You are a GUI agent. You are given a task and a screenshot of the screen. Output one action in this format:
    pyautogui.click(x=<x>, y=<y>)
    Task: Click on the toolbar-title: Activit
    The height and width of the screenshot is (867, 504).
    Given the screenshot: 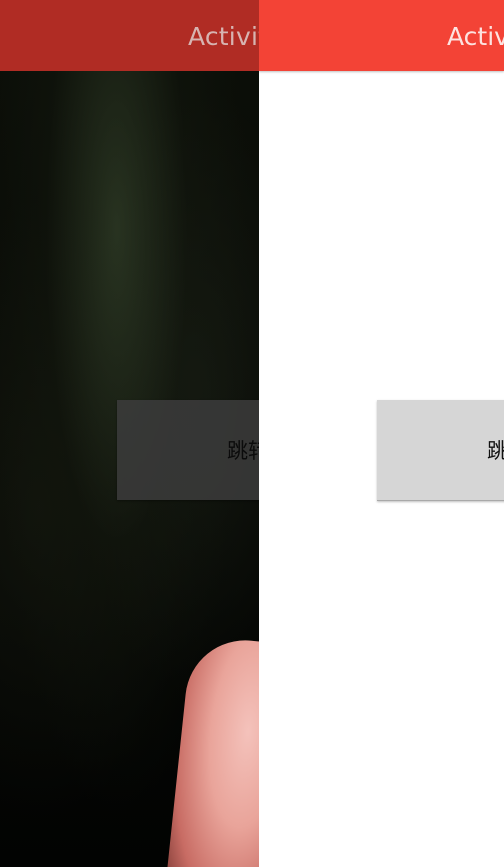 What is the action you would take?
    pyautogui.click(x=223, y=36)
    